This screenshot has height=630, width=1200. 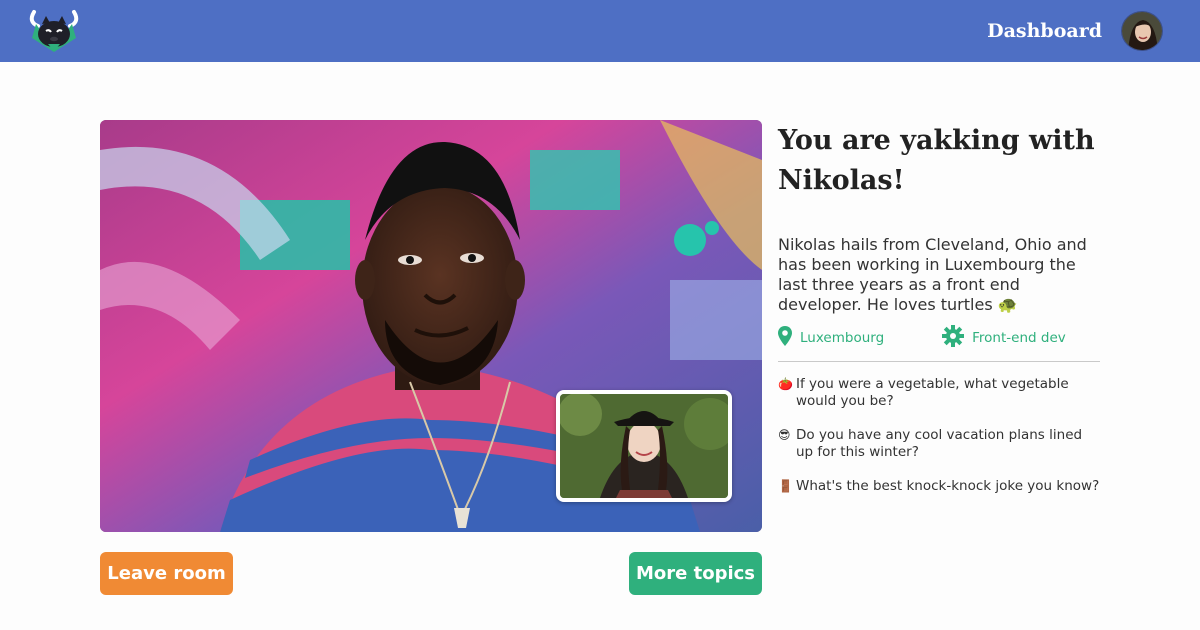 I want to click on more-topics-button: More topics, so click(x=695, y=573).